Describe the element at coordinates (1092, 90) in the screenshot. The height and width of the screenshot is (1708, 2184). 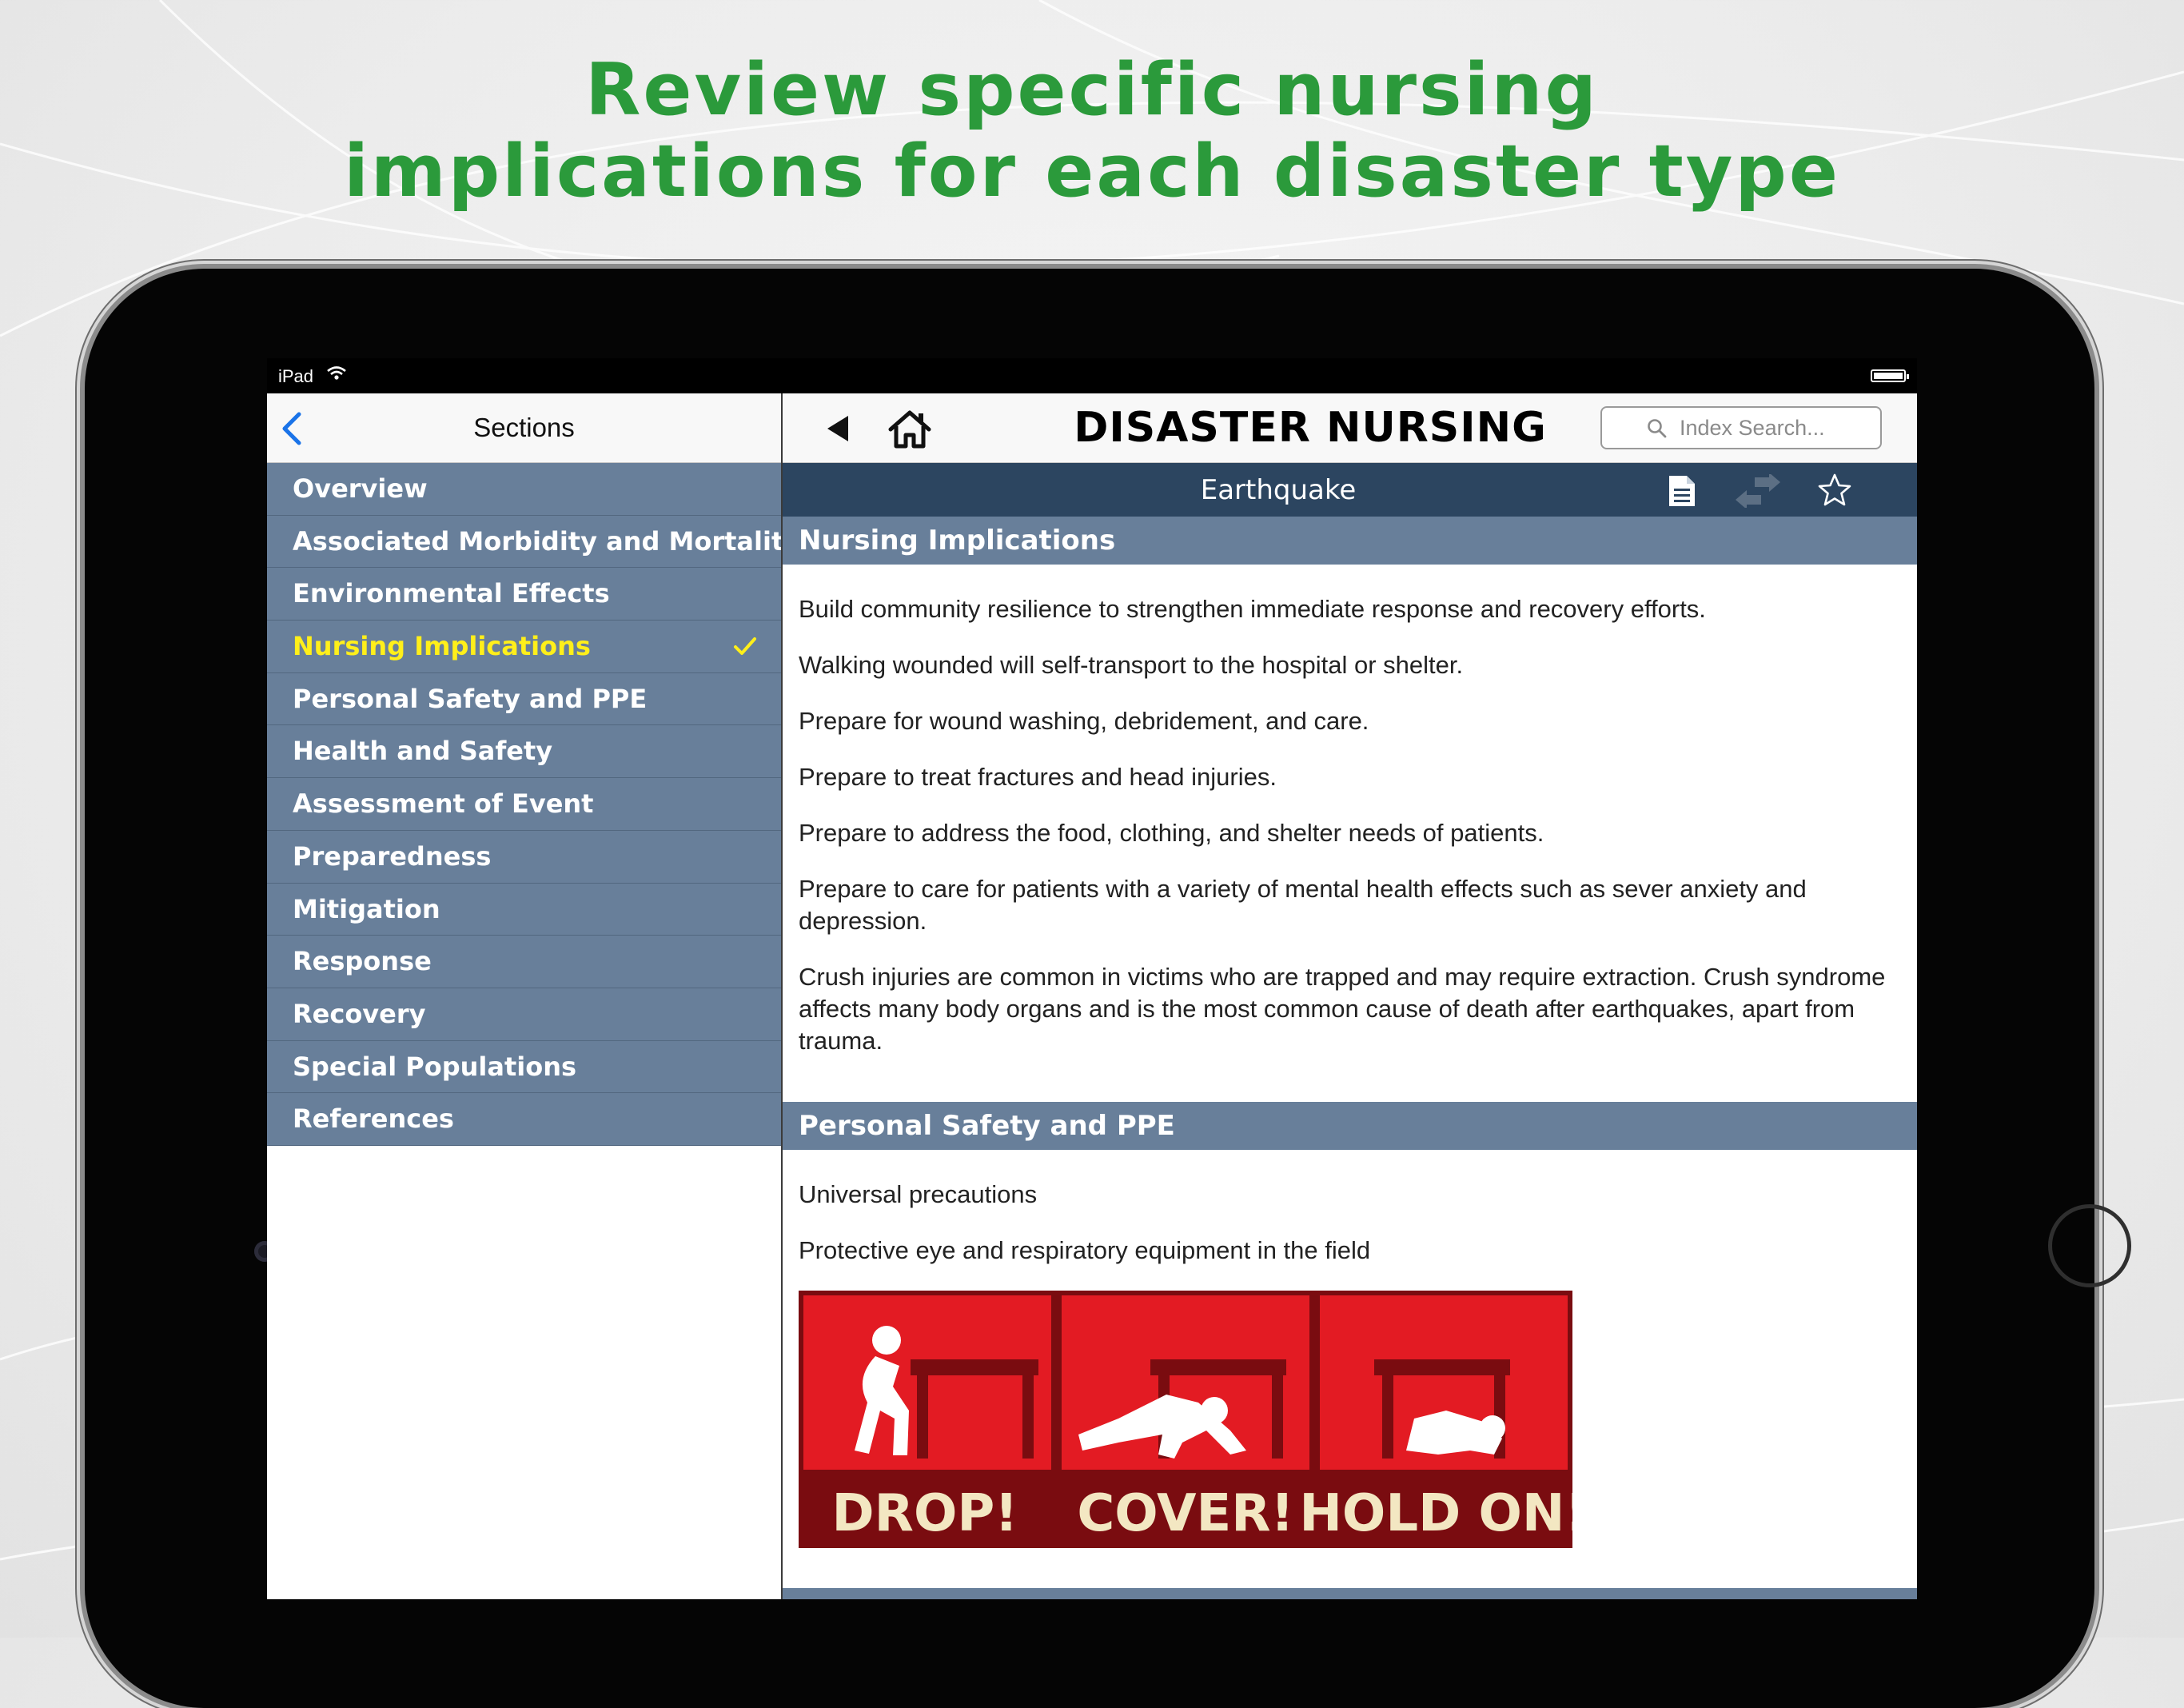
I see `headline-line-1: Review specific nursing` at that location.